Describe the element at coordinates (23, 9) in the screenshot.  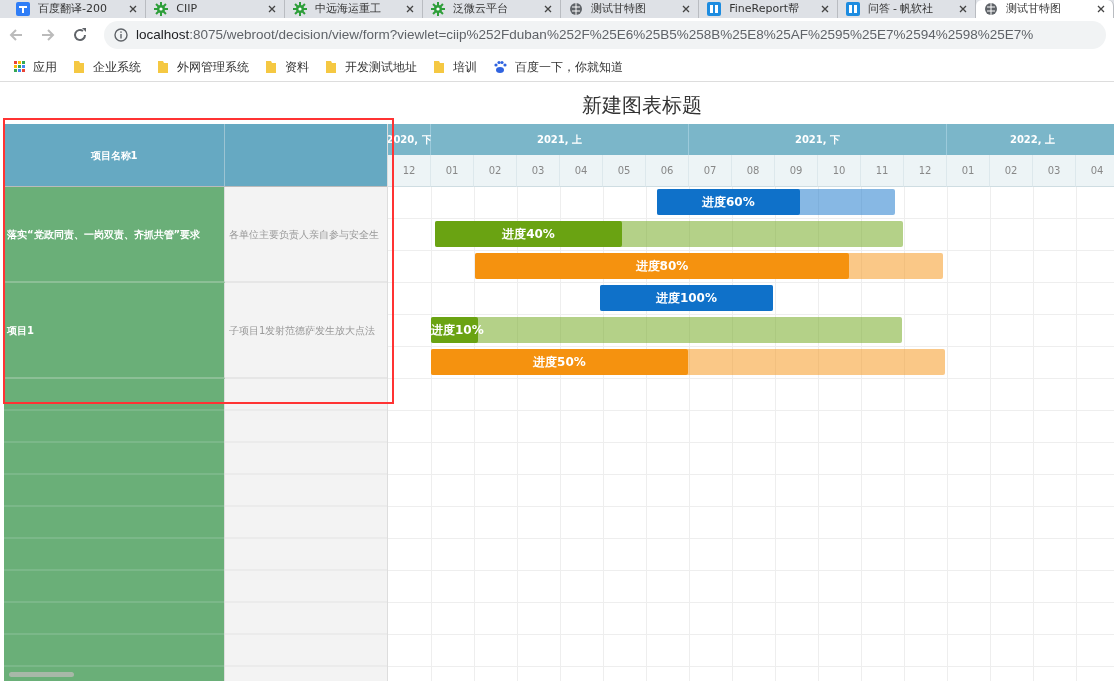
I see `translate-icon` at that location.